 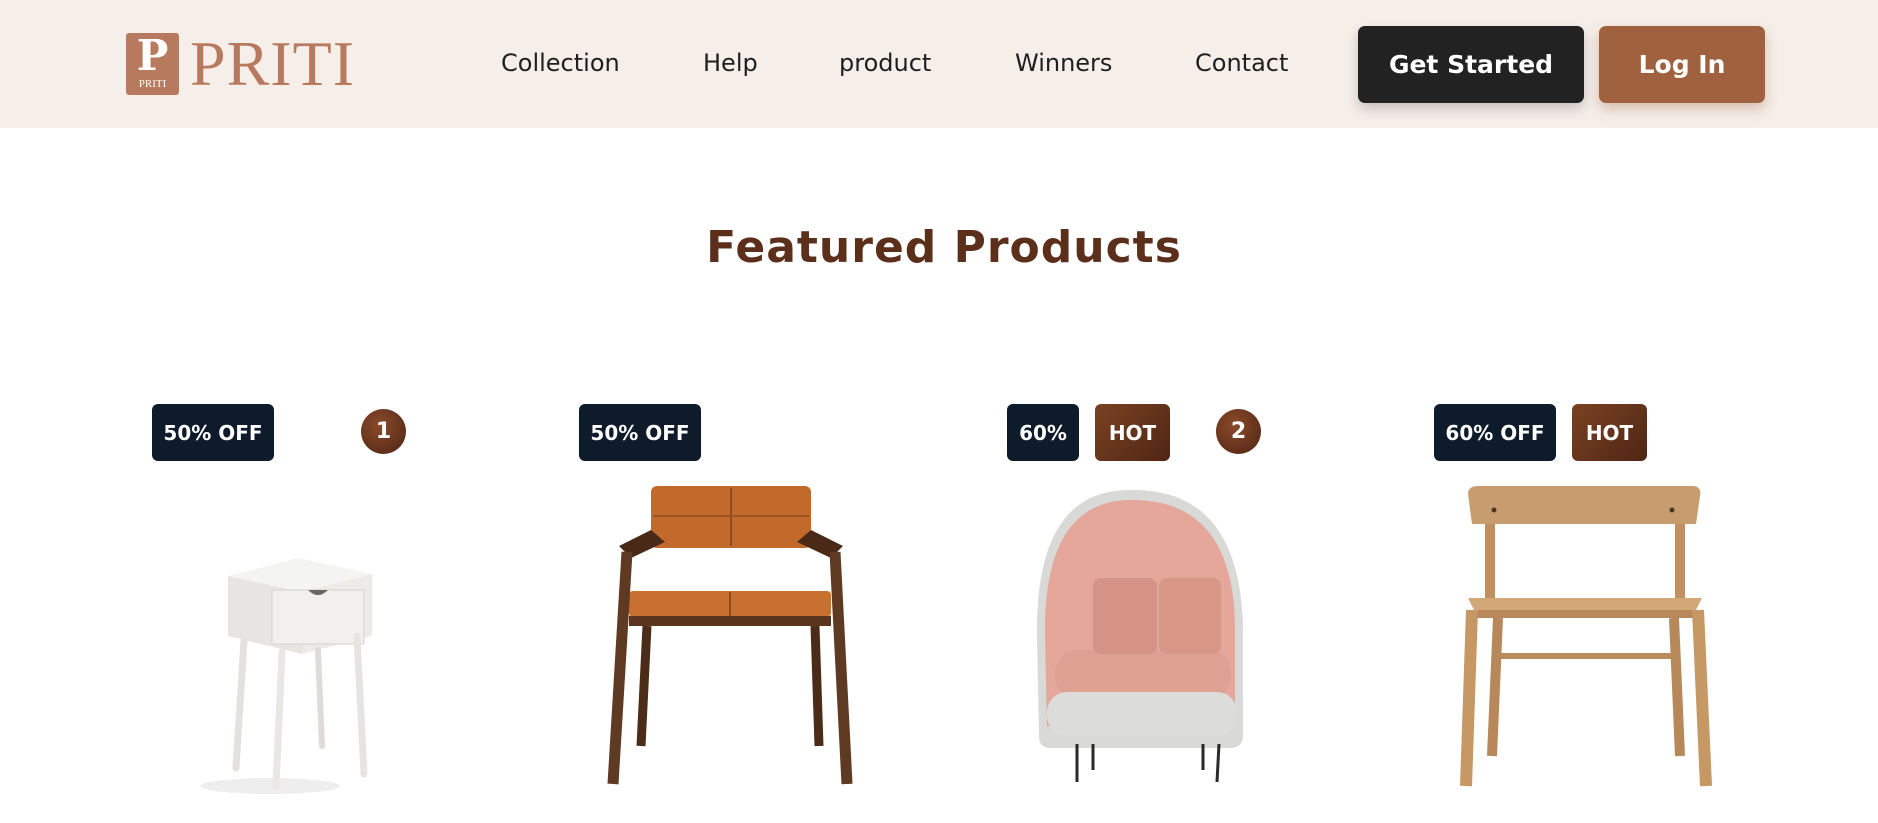 What do you see at coordinates (286, 676) in the screenshot?
I see `white-nightstand-image` at bounding box center [286, 676].